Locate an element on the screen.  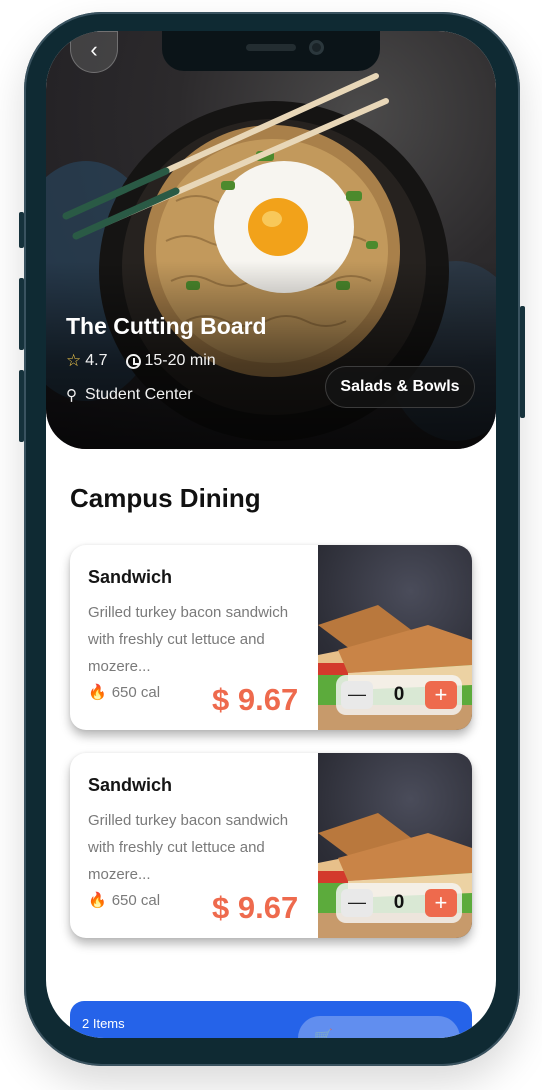
restaurant-name: The Cutting Board is located at coordinates (166, 326).